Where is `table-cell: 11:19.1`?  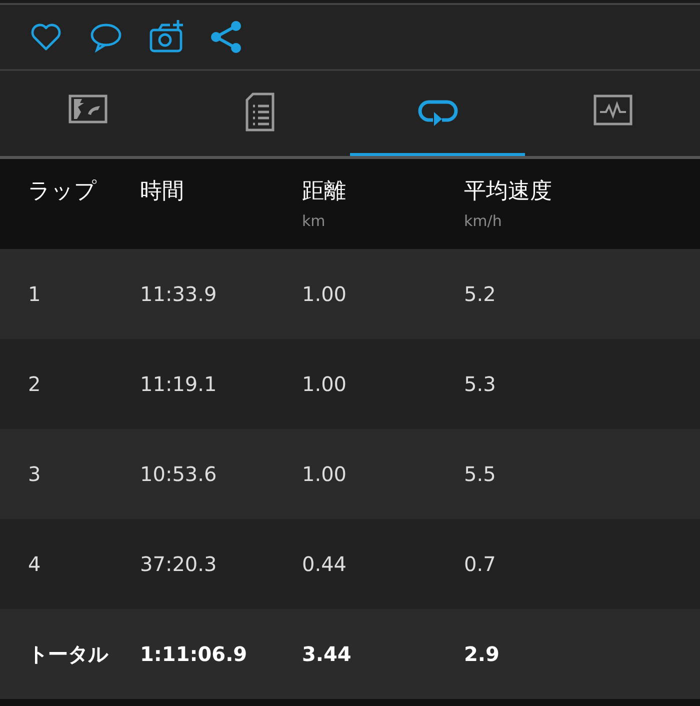 table-cell: 11:19.1 is located at coordinates (178, 384).